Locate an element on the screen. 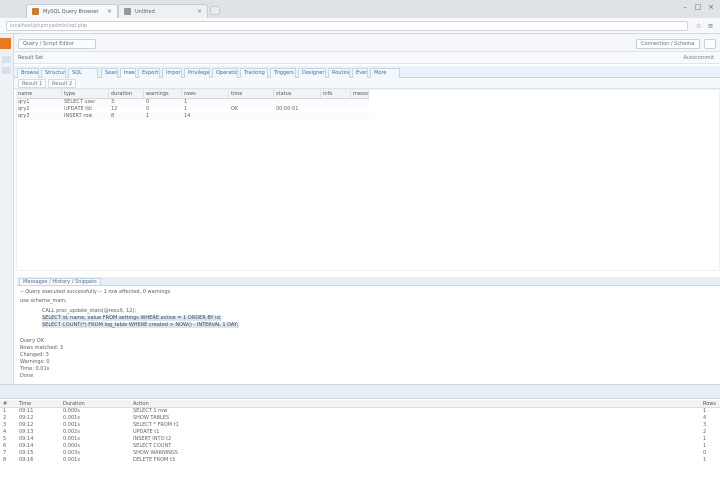  log-row: 4 09:13 0.002s UPDATE t1 2 is located at coordinates (360, 432).